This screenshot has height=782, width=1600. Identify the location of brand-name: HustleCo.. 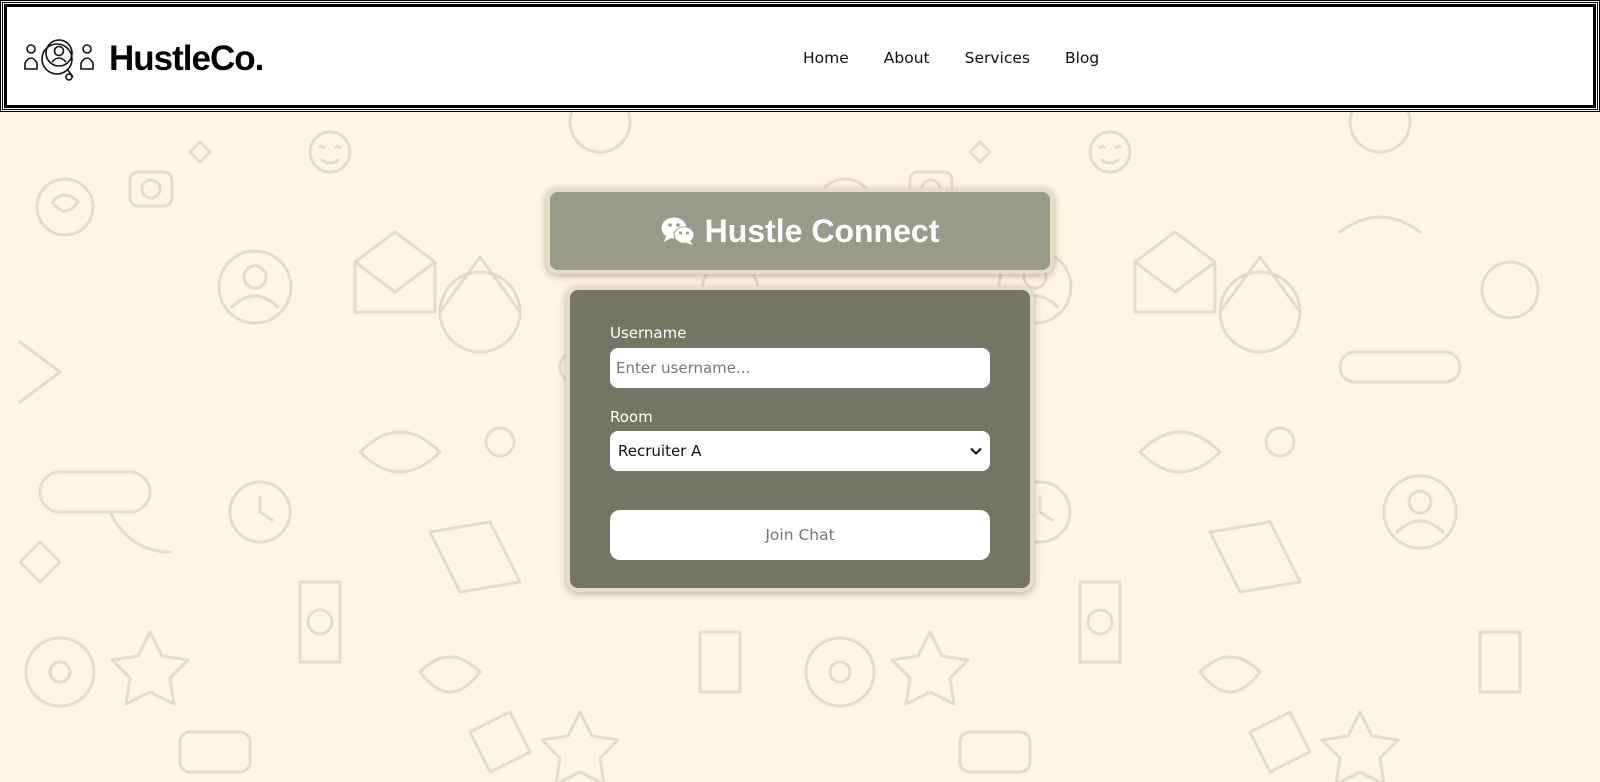
(186, 58).